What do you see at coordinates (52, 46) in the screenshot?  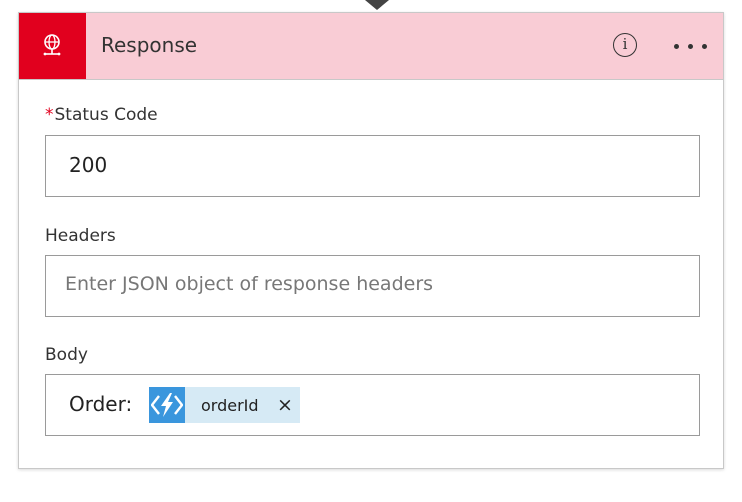 I see `globe-request-icon` at bounding box center [52, 46].